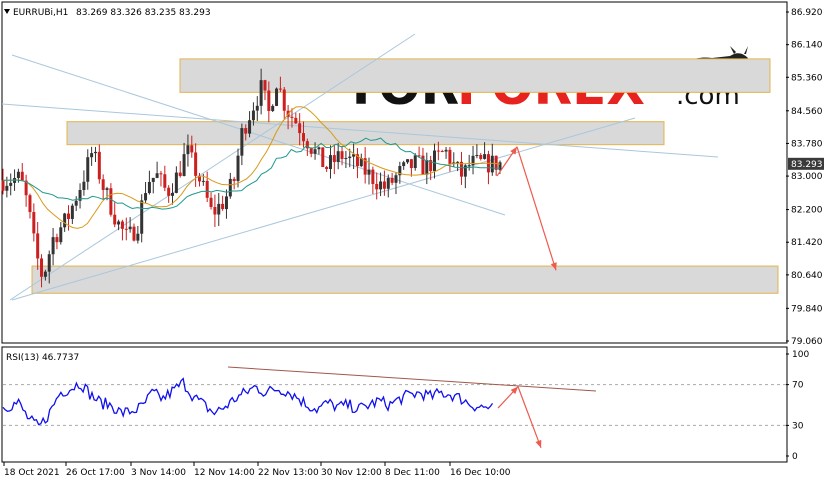 Image resolution: width=830 pixels, height=483 pixels. Describe the element at coordinates (95, 473) in the screenshot. I see `time-tick-label: 26 Oct 17:00` at that location.